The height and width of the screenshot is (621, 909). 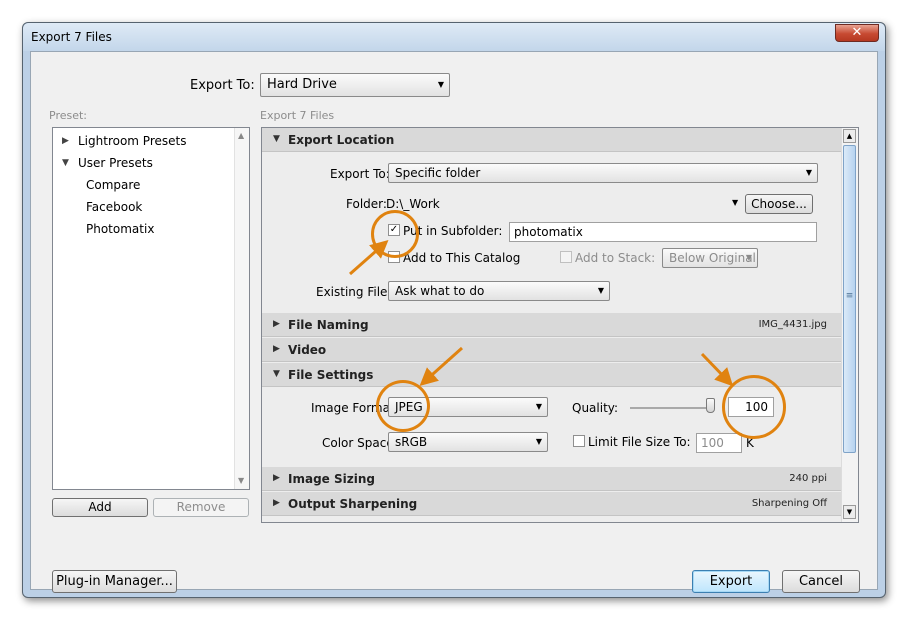 I want to click on annotation-arrows, so click(x=541, y=313).